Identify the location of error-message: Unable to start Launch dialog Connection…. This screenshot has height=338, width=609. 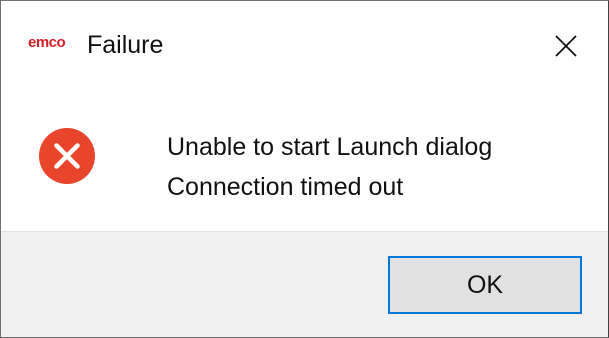
(329, 167).